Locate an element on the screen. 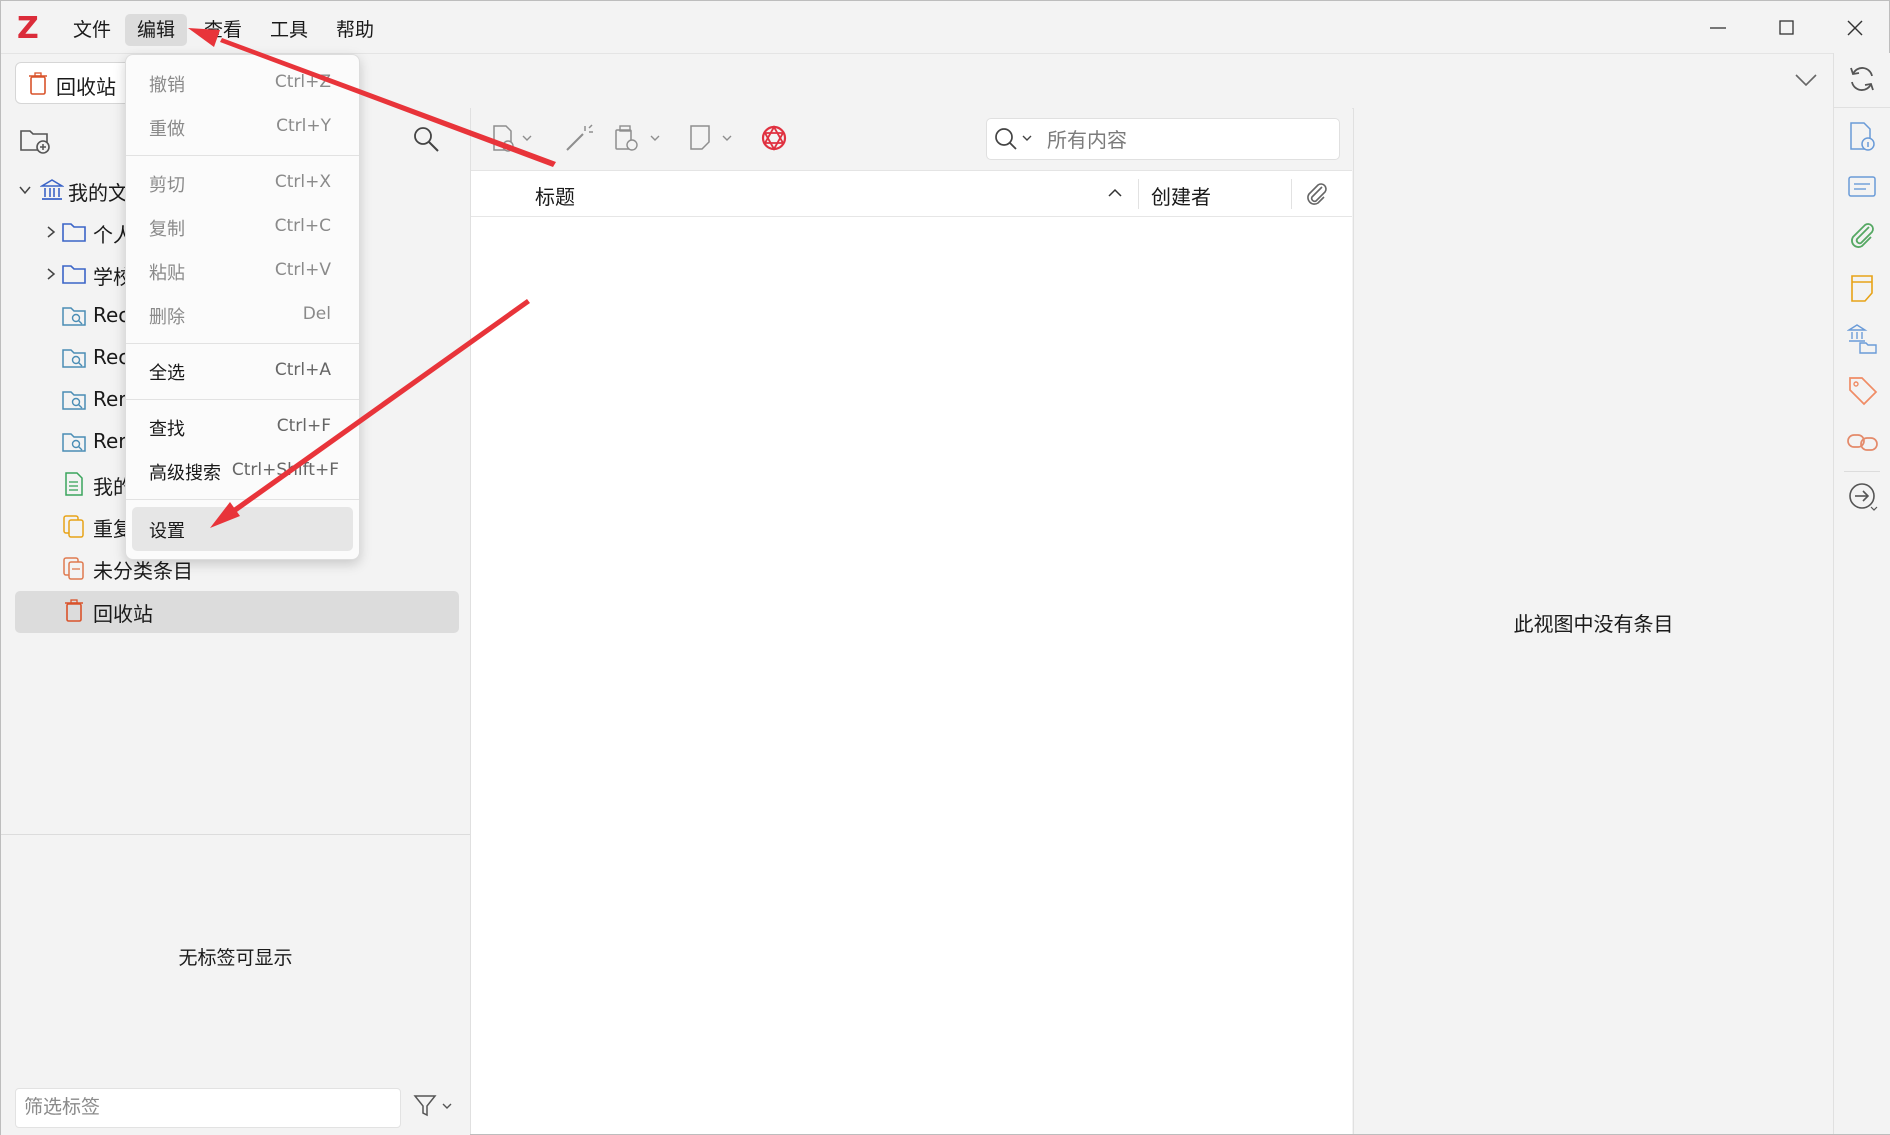  minimize-button is located at coordinates (1718, 28).